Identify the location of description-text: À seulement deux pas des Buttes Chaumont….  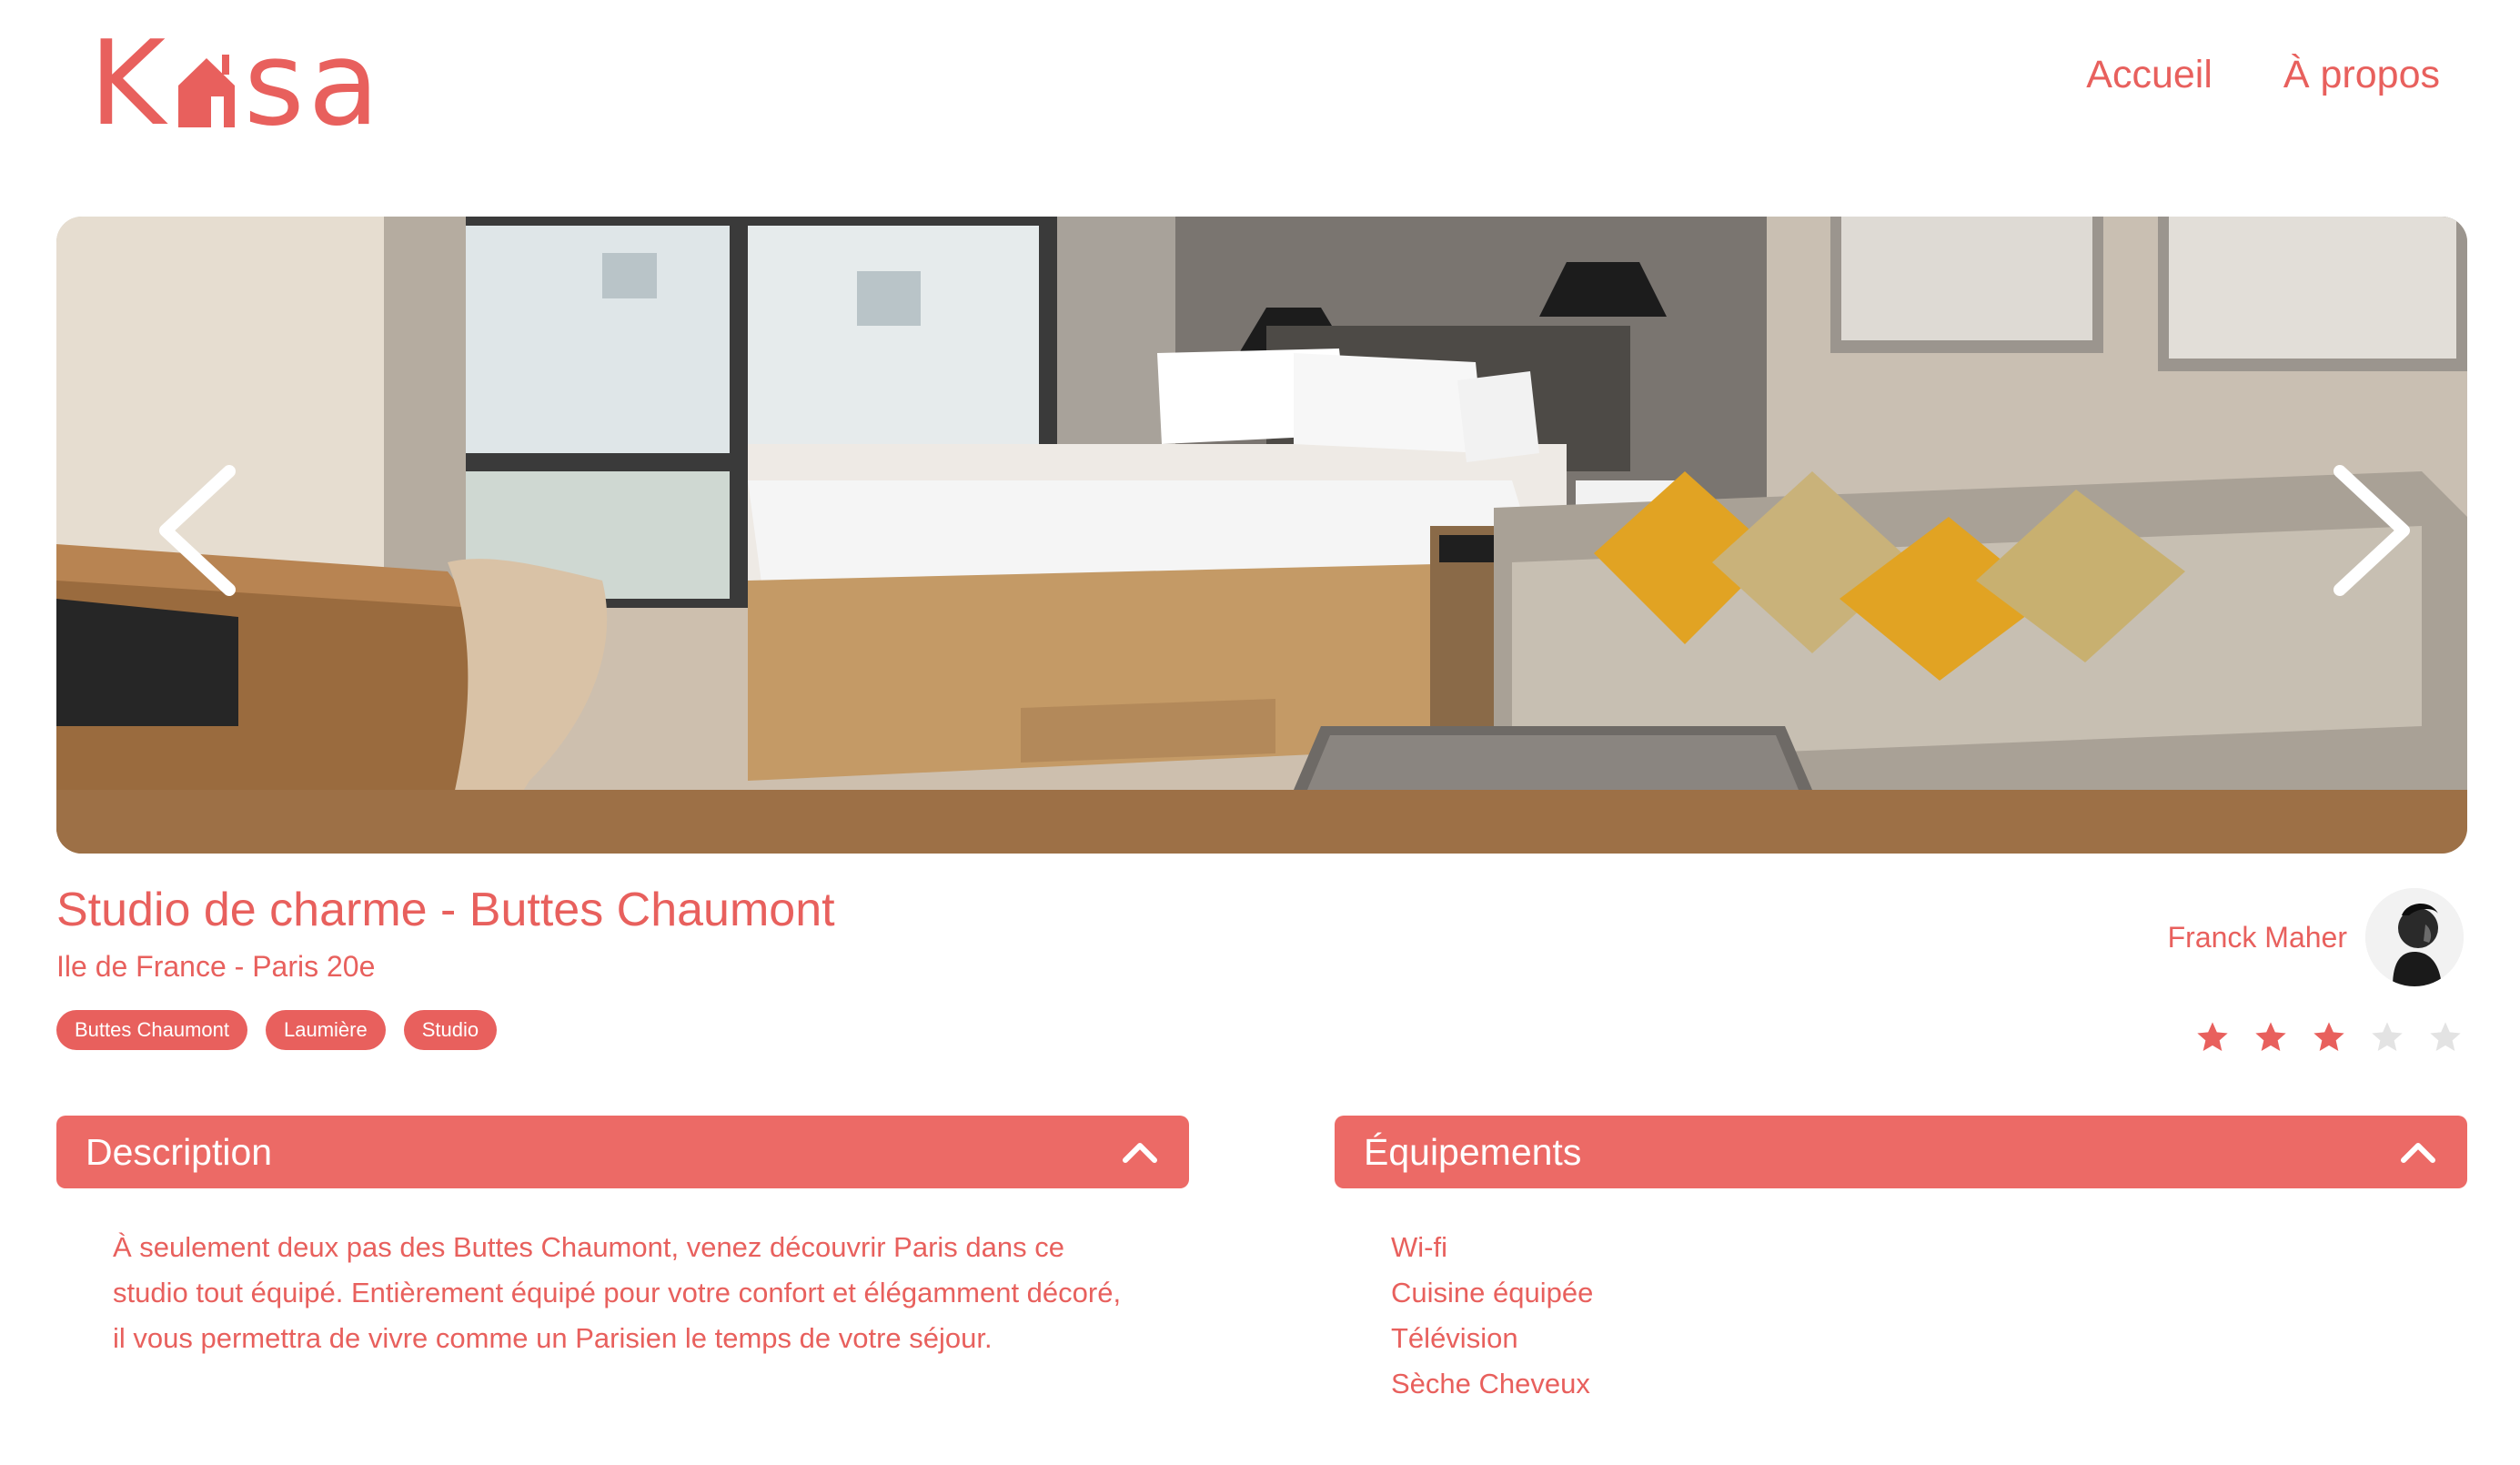
(618, 1292).